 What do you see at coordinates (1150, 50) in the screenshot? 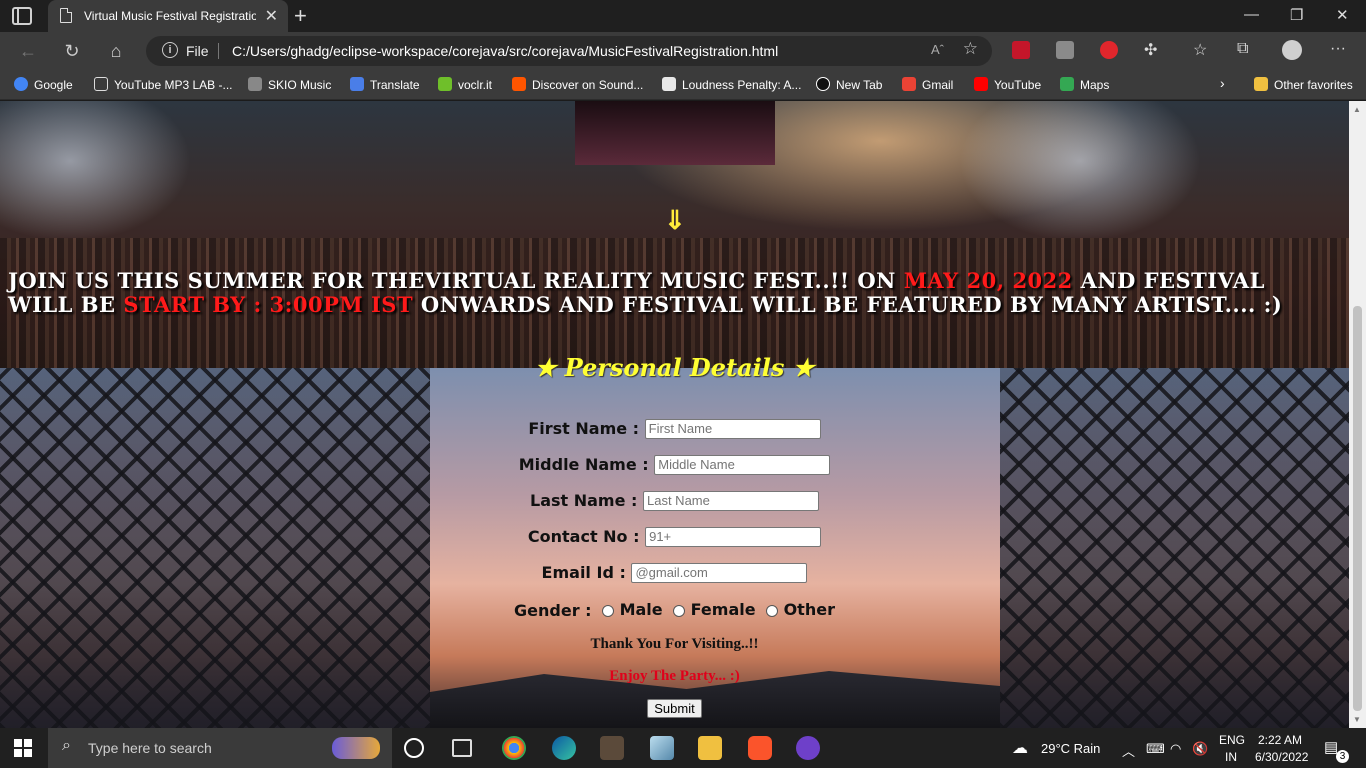
I see `extensions-icon: ✣` at bounding box center [1150, 50].